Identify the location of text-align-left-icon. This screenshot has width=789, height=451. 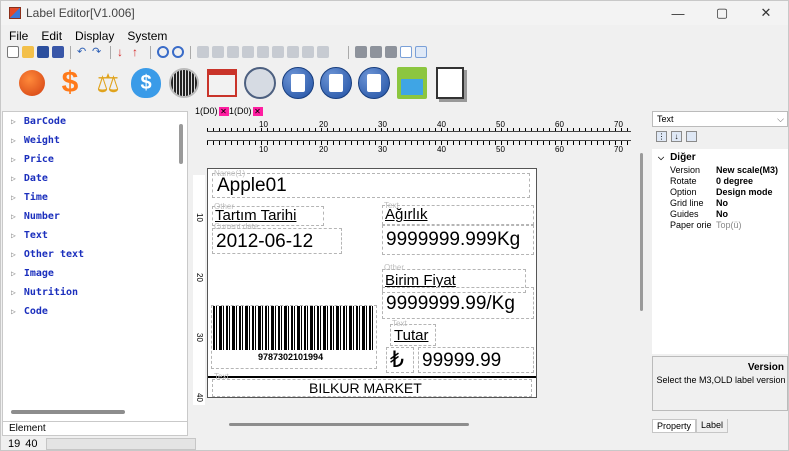
(361, 52).